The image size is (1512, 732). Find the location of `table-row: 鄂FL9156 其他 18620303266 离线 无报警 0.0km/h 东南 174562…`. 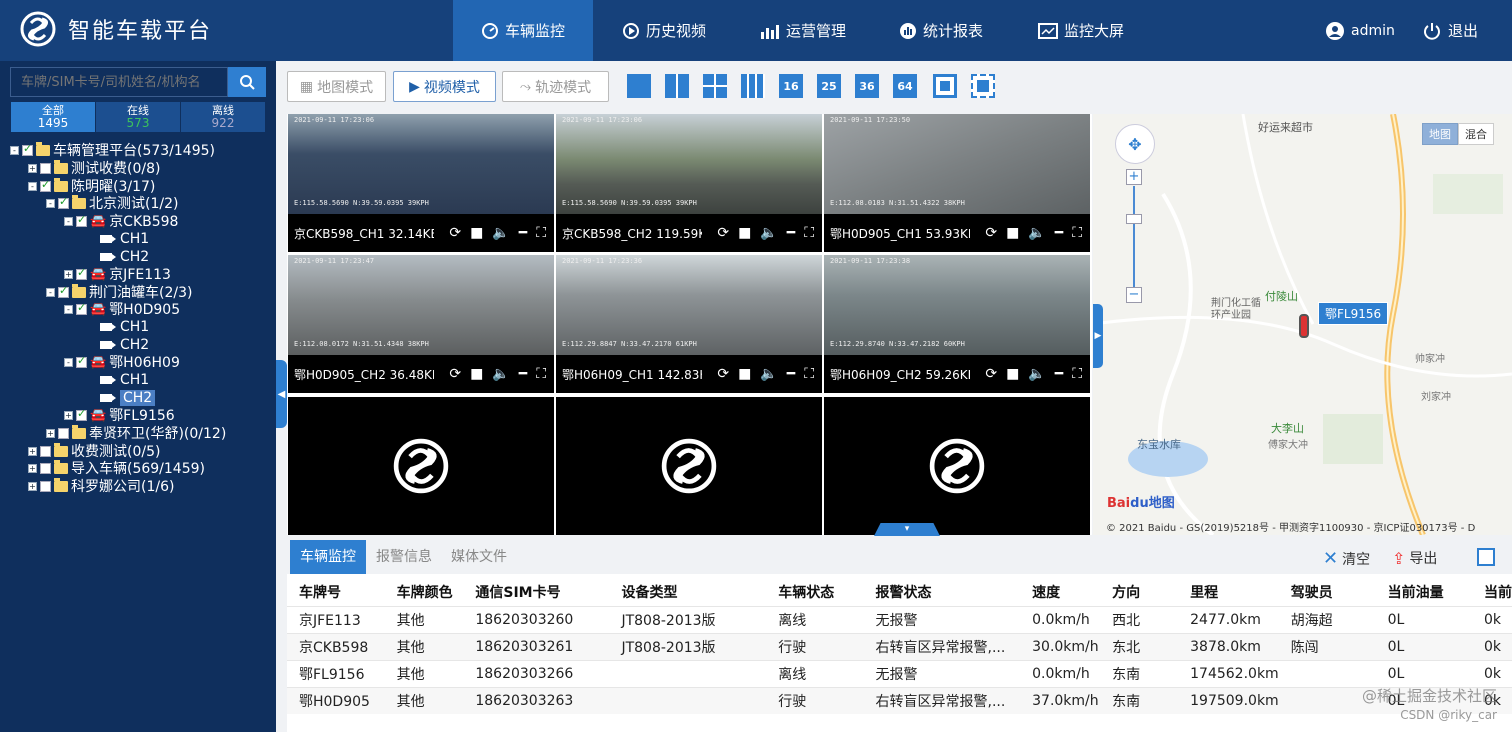

table-row: 鄂FL9156 其他 18620303266 离线 无报警 0.0km/h 东南 174562… is located at coordinates (899, 673).